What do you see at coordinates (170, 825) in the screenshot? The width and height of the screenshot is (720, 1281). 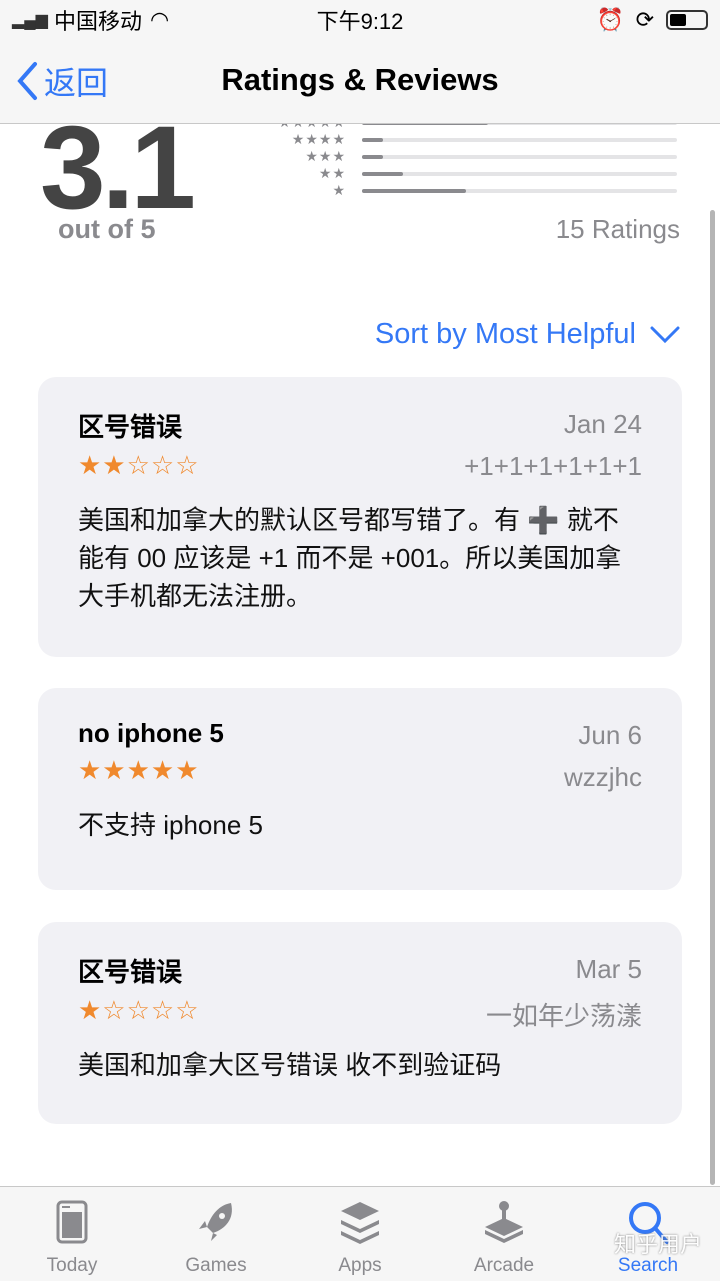 I see `review-body: 不支持 iphone 5` at bounding box center [170, 825].